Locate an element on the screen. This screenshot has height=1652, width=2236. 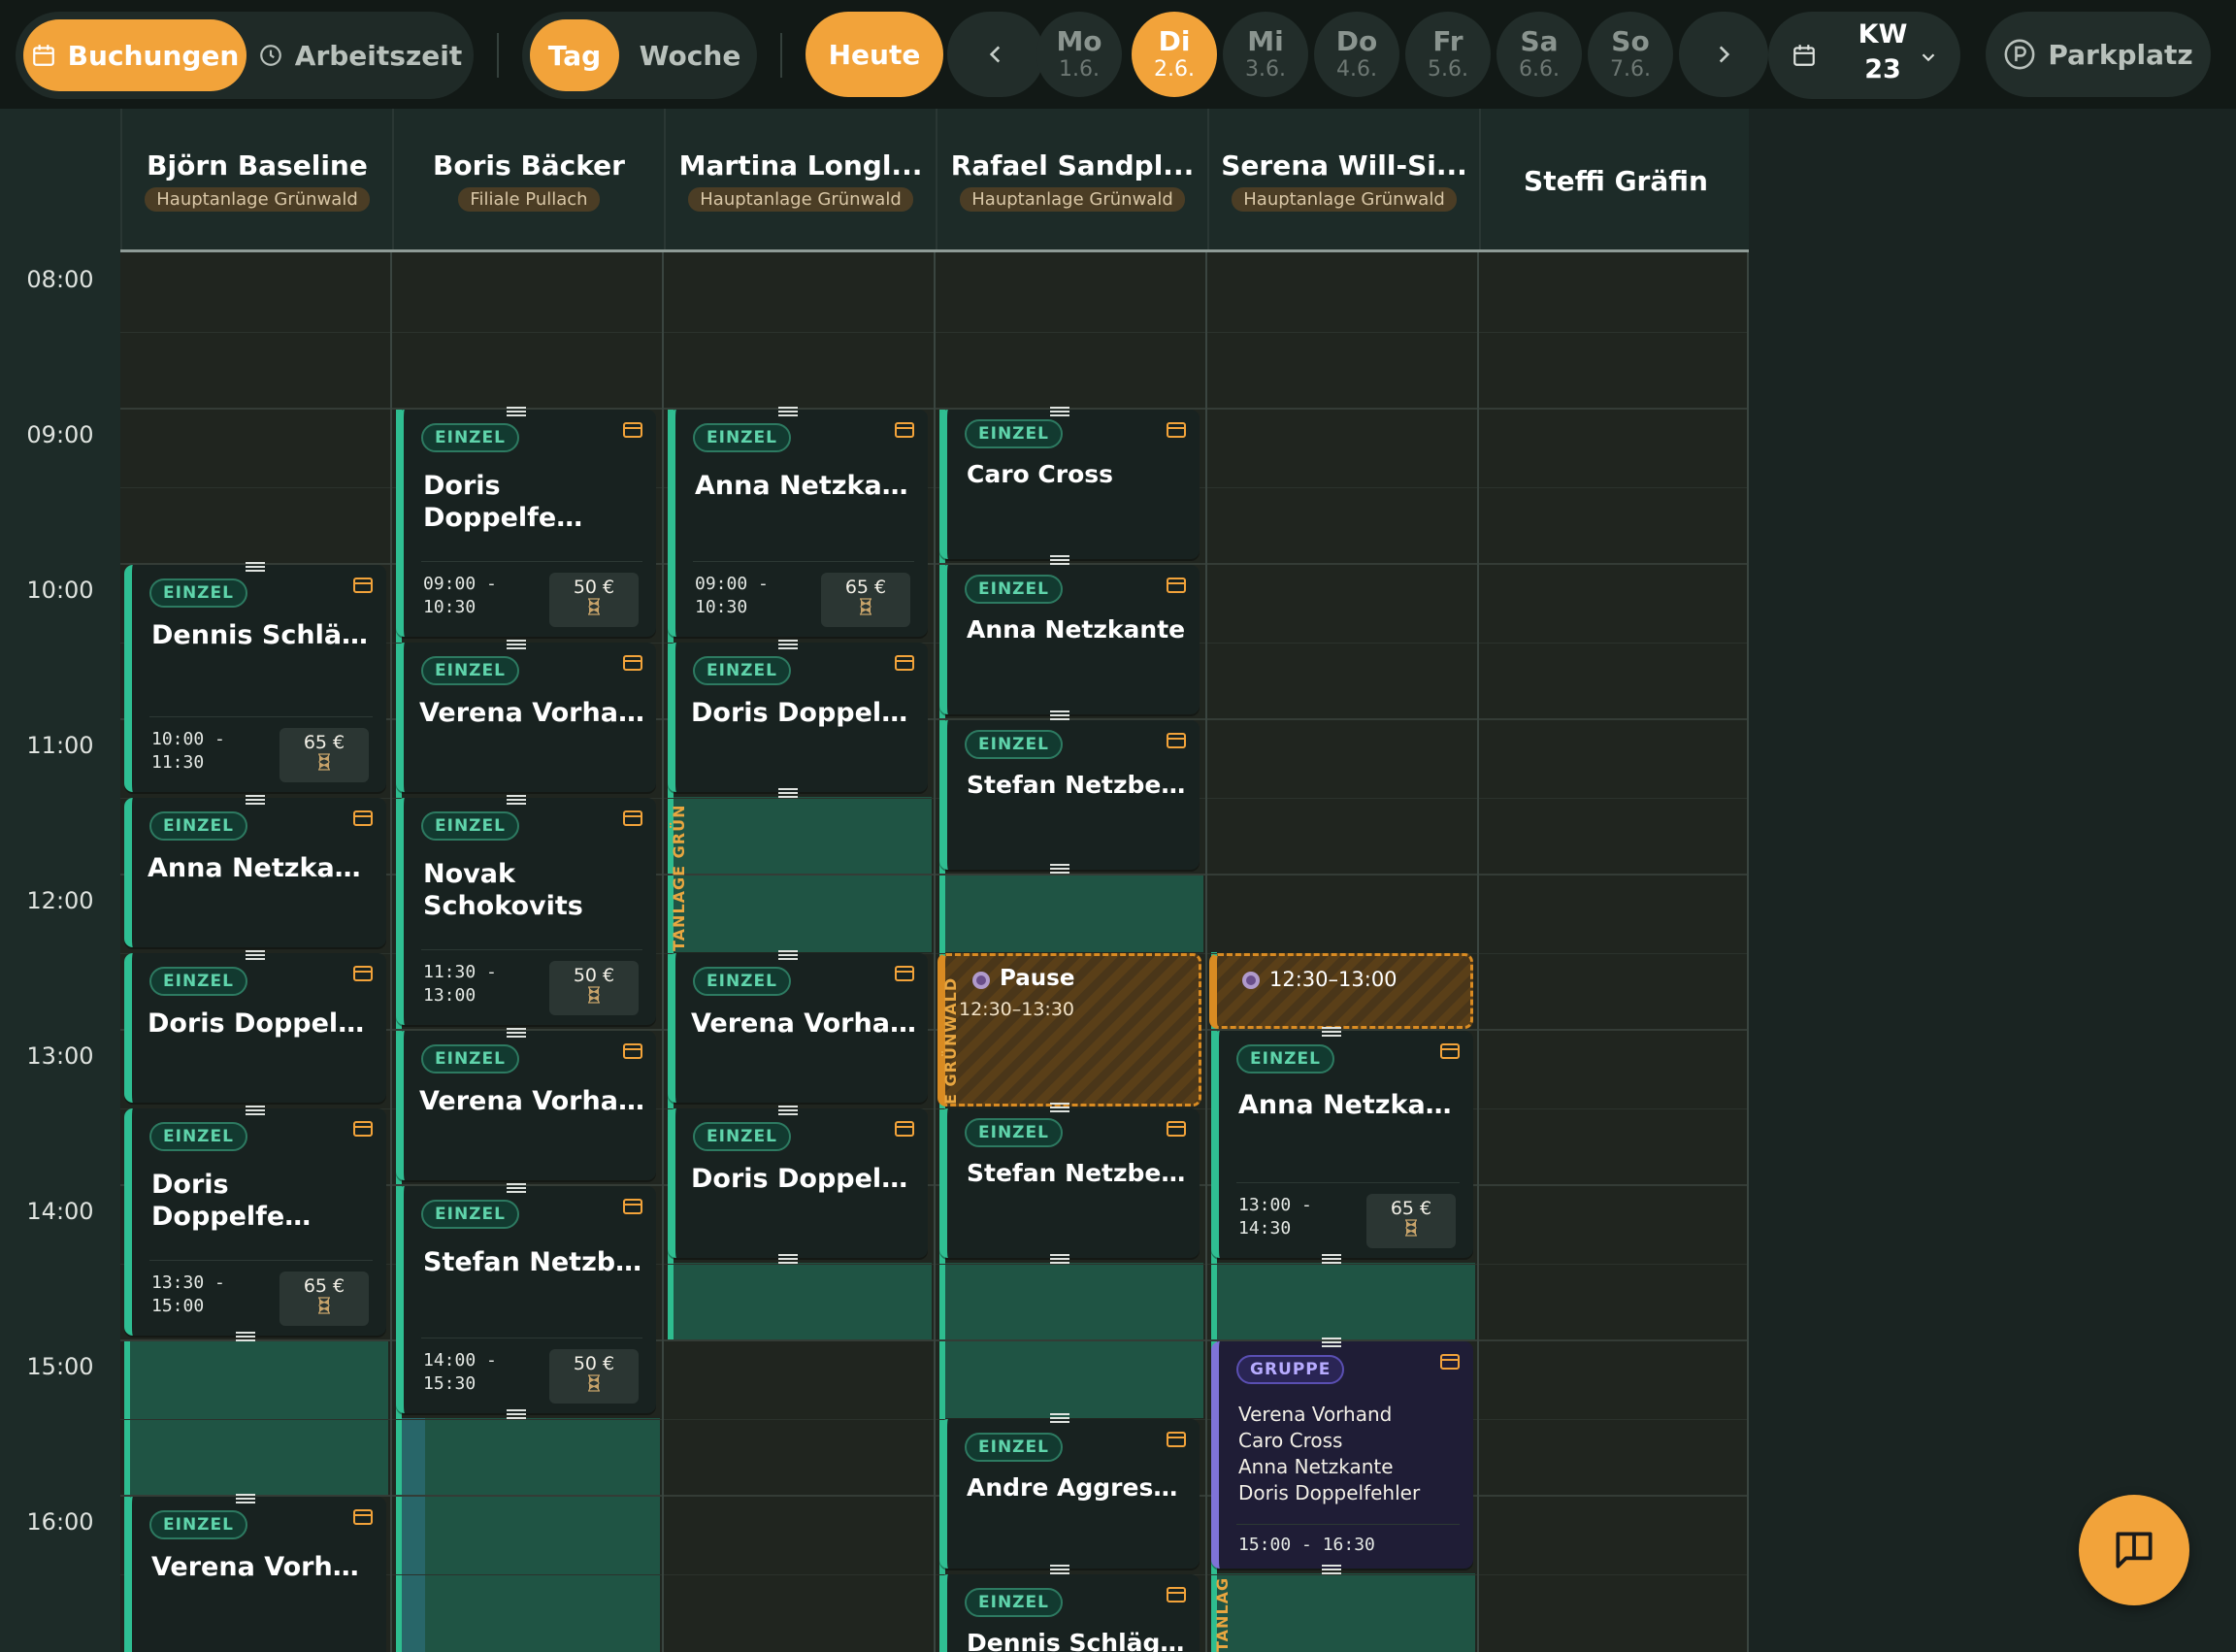
booking-time: 09:00 - 10:30 is located at coordinates (732, 595).